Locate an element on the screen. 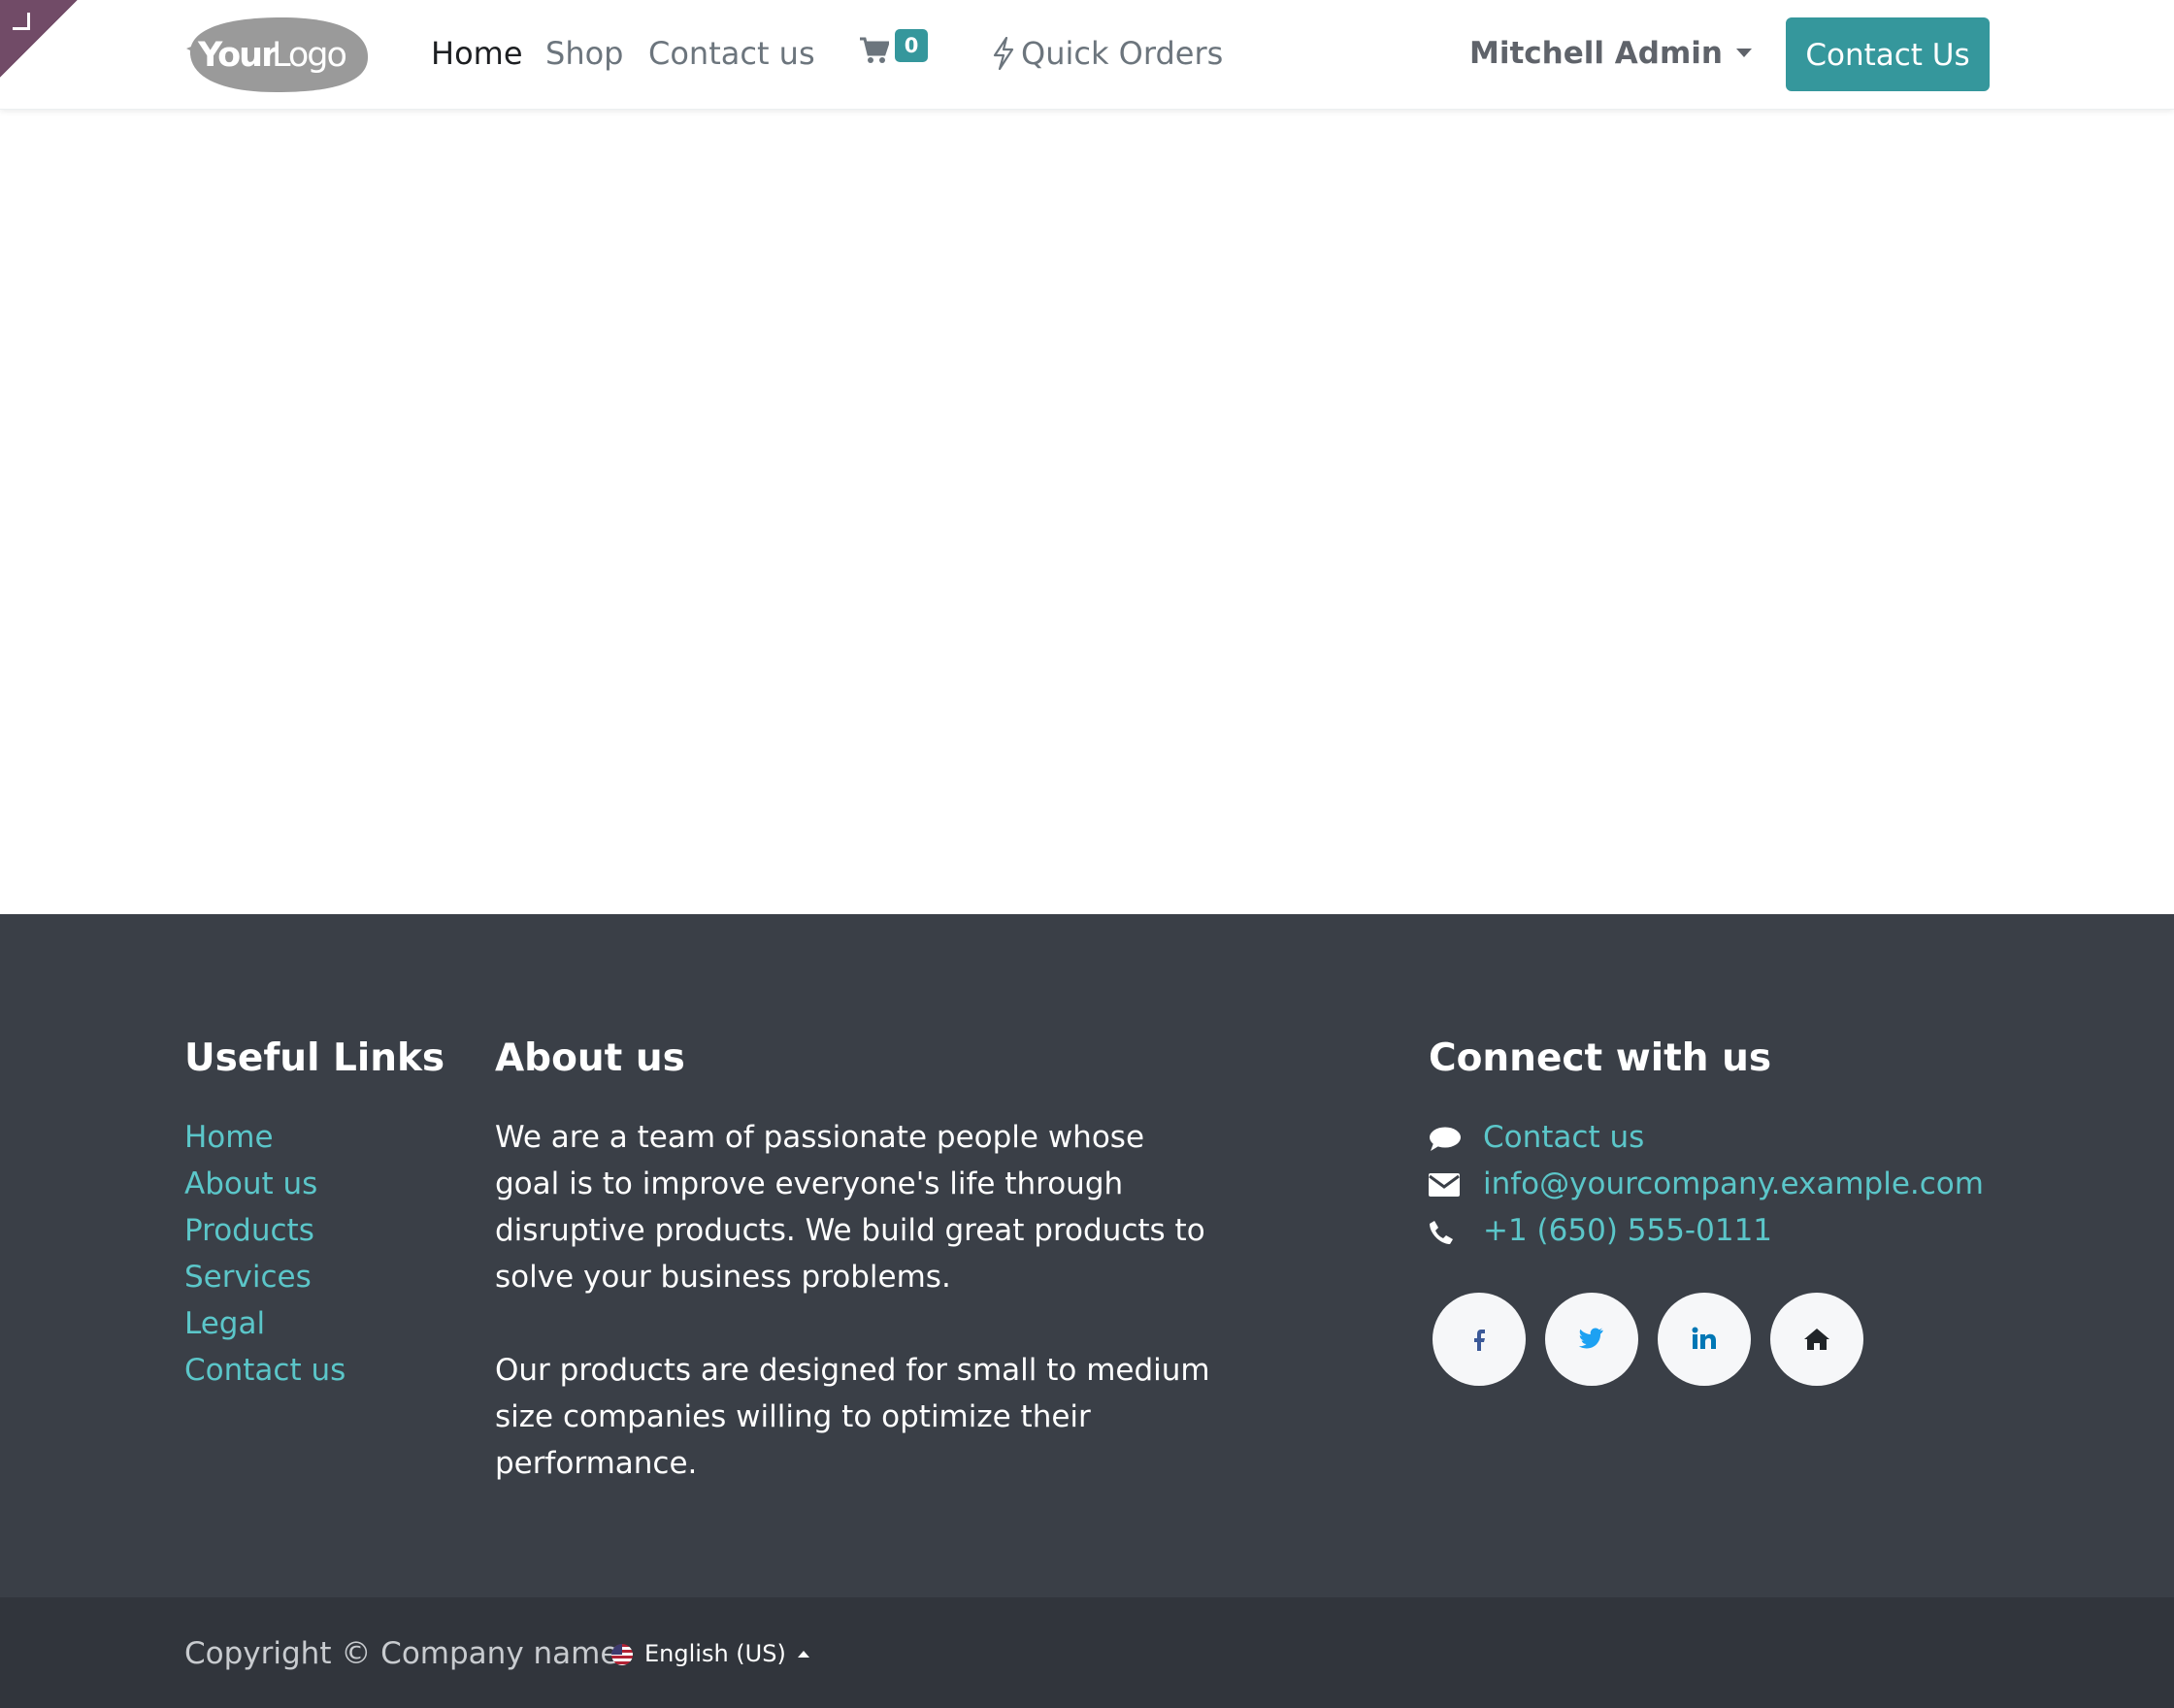 This screenshot has height=1708, width=2174. facebook-icon is located at coordinates (1479, 1340).